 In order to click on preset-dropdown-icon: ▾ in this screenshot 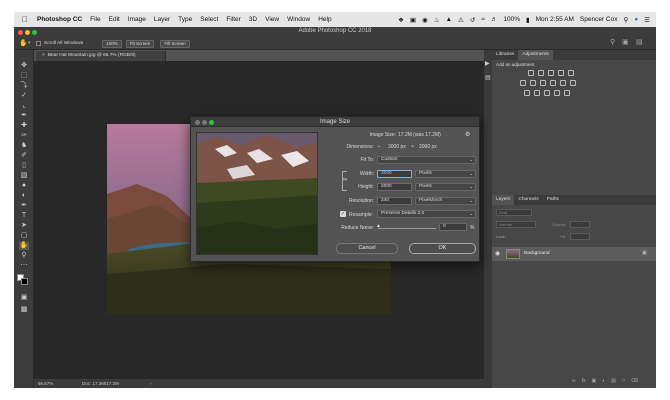, I will do `click(29, 43)`.